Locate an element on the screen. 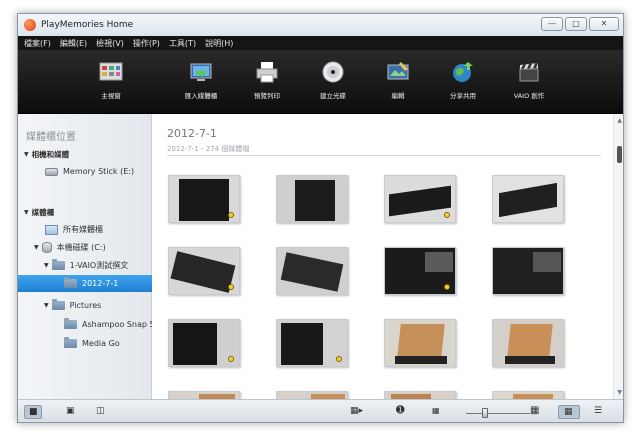 Image resolution: width=640 pixels, height=437 pixels. menu-bar: 檔案(F) 編輯(E) 檢視(V) 操作(P) 工具(T) 說明(H) is located at coordinates (320, 43).